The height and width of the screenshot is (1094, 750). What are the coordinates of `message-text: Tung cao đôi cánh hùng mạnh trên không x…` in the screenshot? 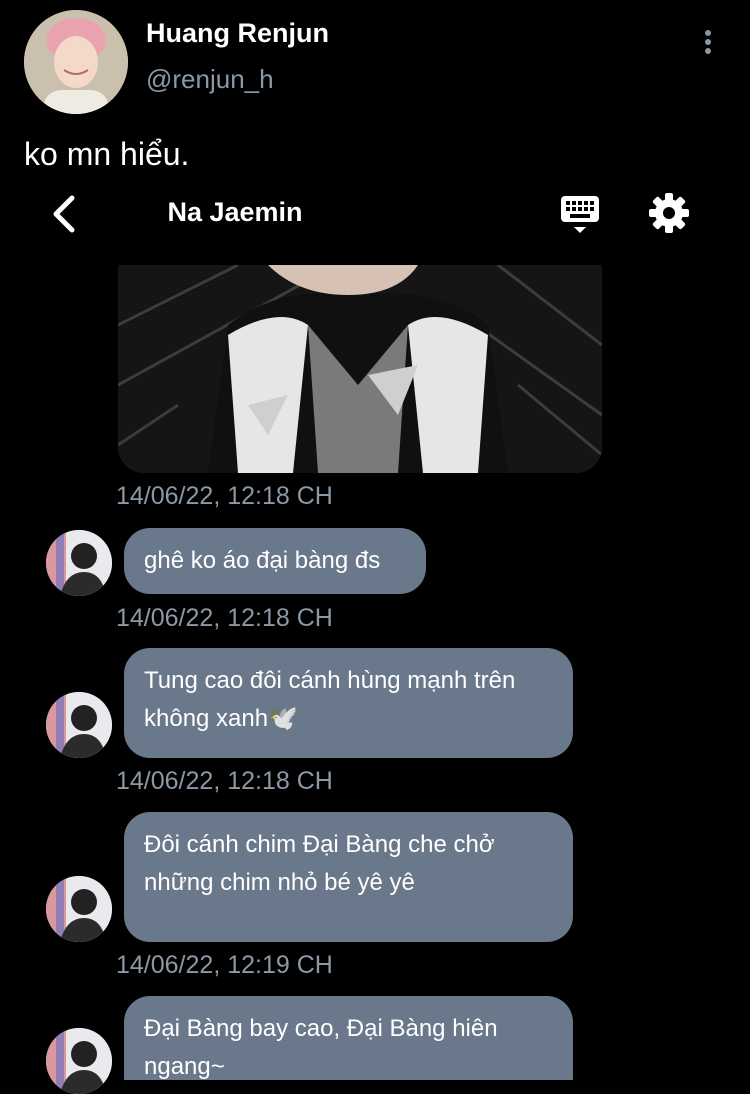 It's located at (330, 699).